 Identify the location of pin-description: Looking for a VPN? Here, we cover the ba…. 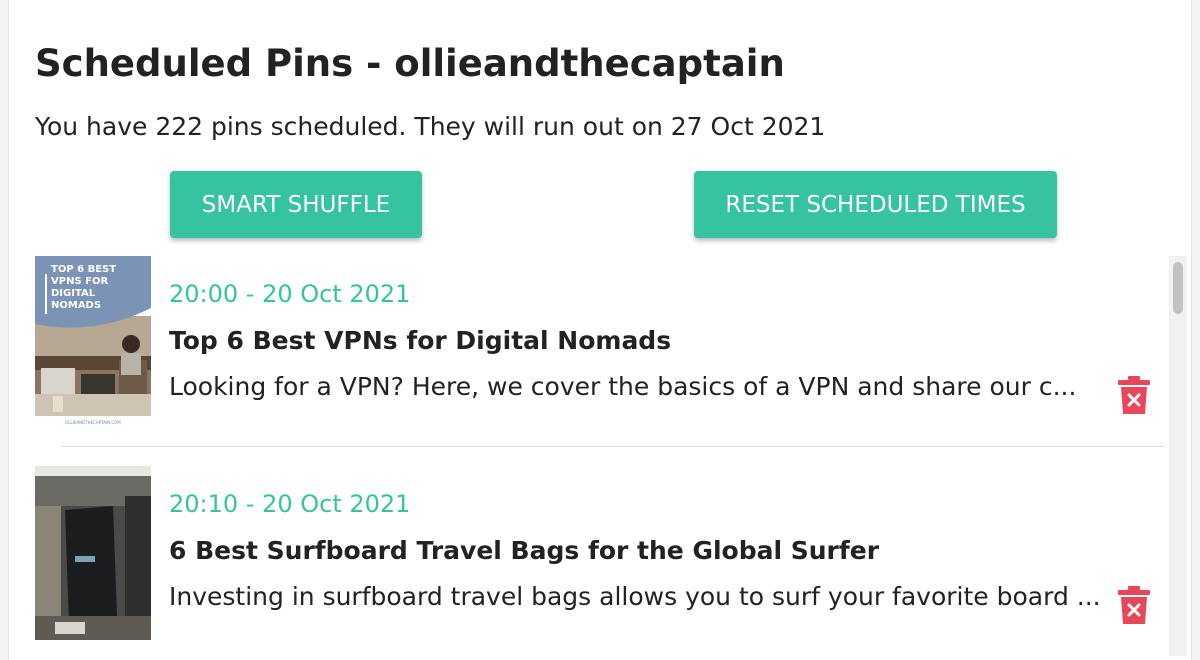
(623, 386).